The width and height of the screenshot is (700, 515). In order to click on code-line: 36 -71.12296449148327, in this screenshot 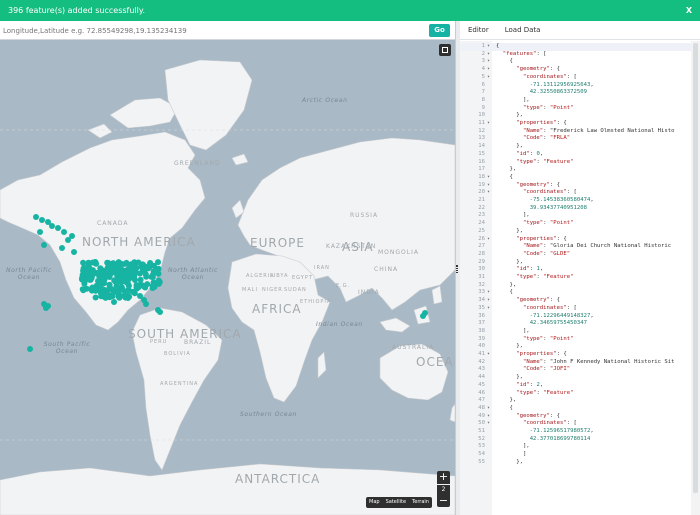, I will do `click(580, 317)`.